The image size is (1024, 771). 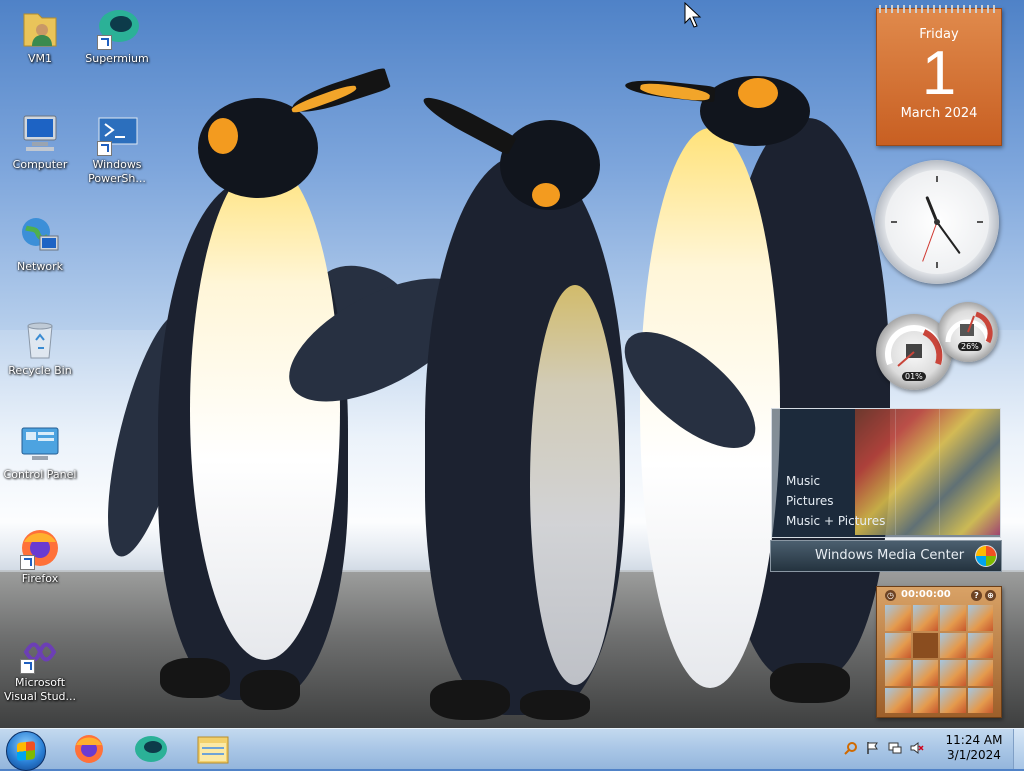 I want to click on desktop-icon-control-panel: Control Panel, so click(x=40, y=452).